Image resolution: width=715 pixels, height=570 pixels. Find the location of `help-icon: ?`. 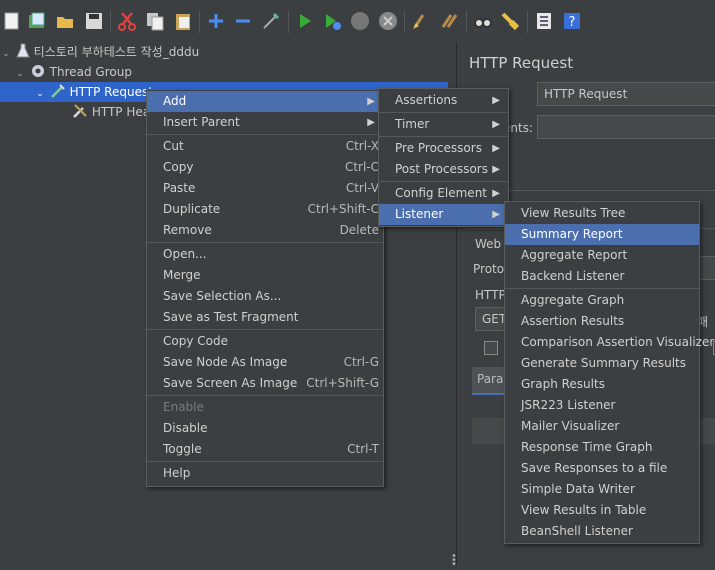

help-icon: ? is located at coordinates (572, 21).